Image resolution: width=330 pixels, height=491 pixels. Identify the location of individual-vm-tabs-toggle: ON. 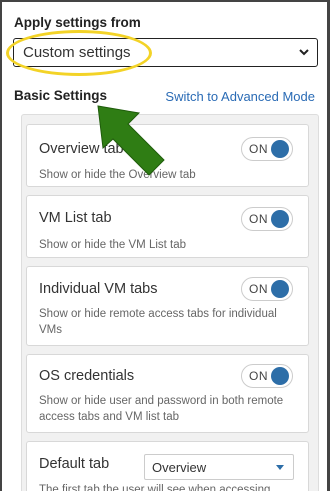
(267, 289).